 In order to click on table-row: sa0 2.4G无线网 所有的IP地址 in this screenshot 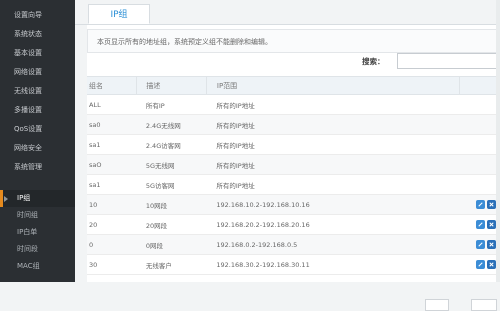, I will do `click(293, 124)`.